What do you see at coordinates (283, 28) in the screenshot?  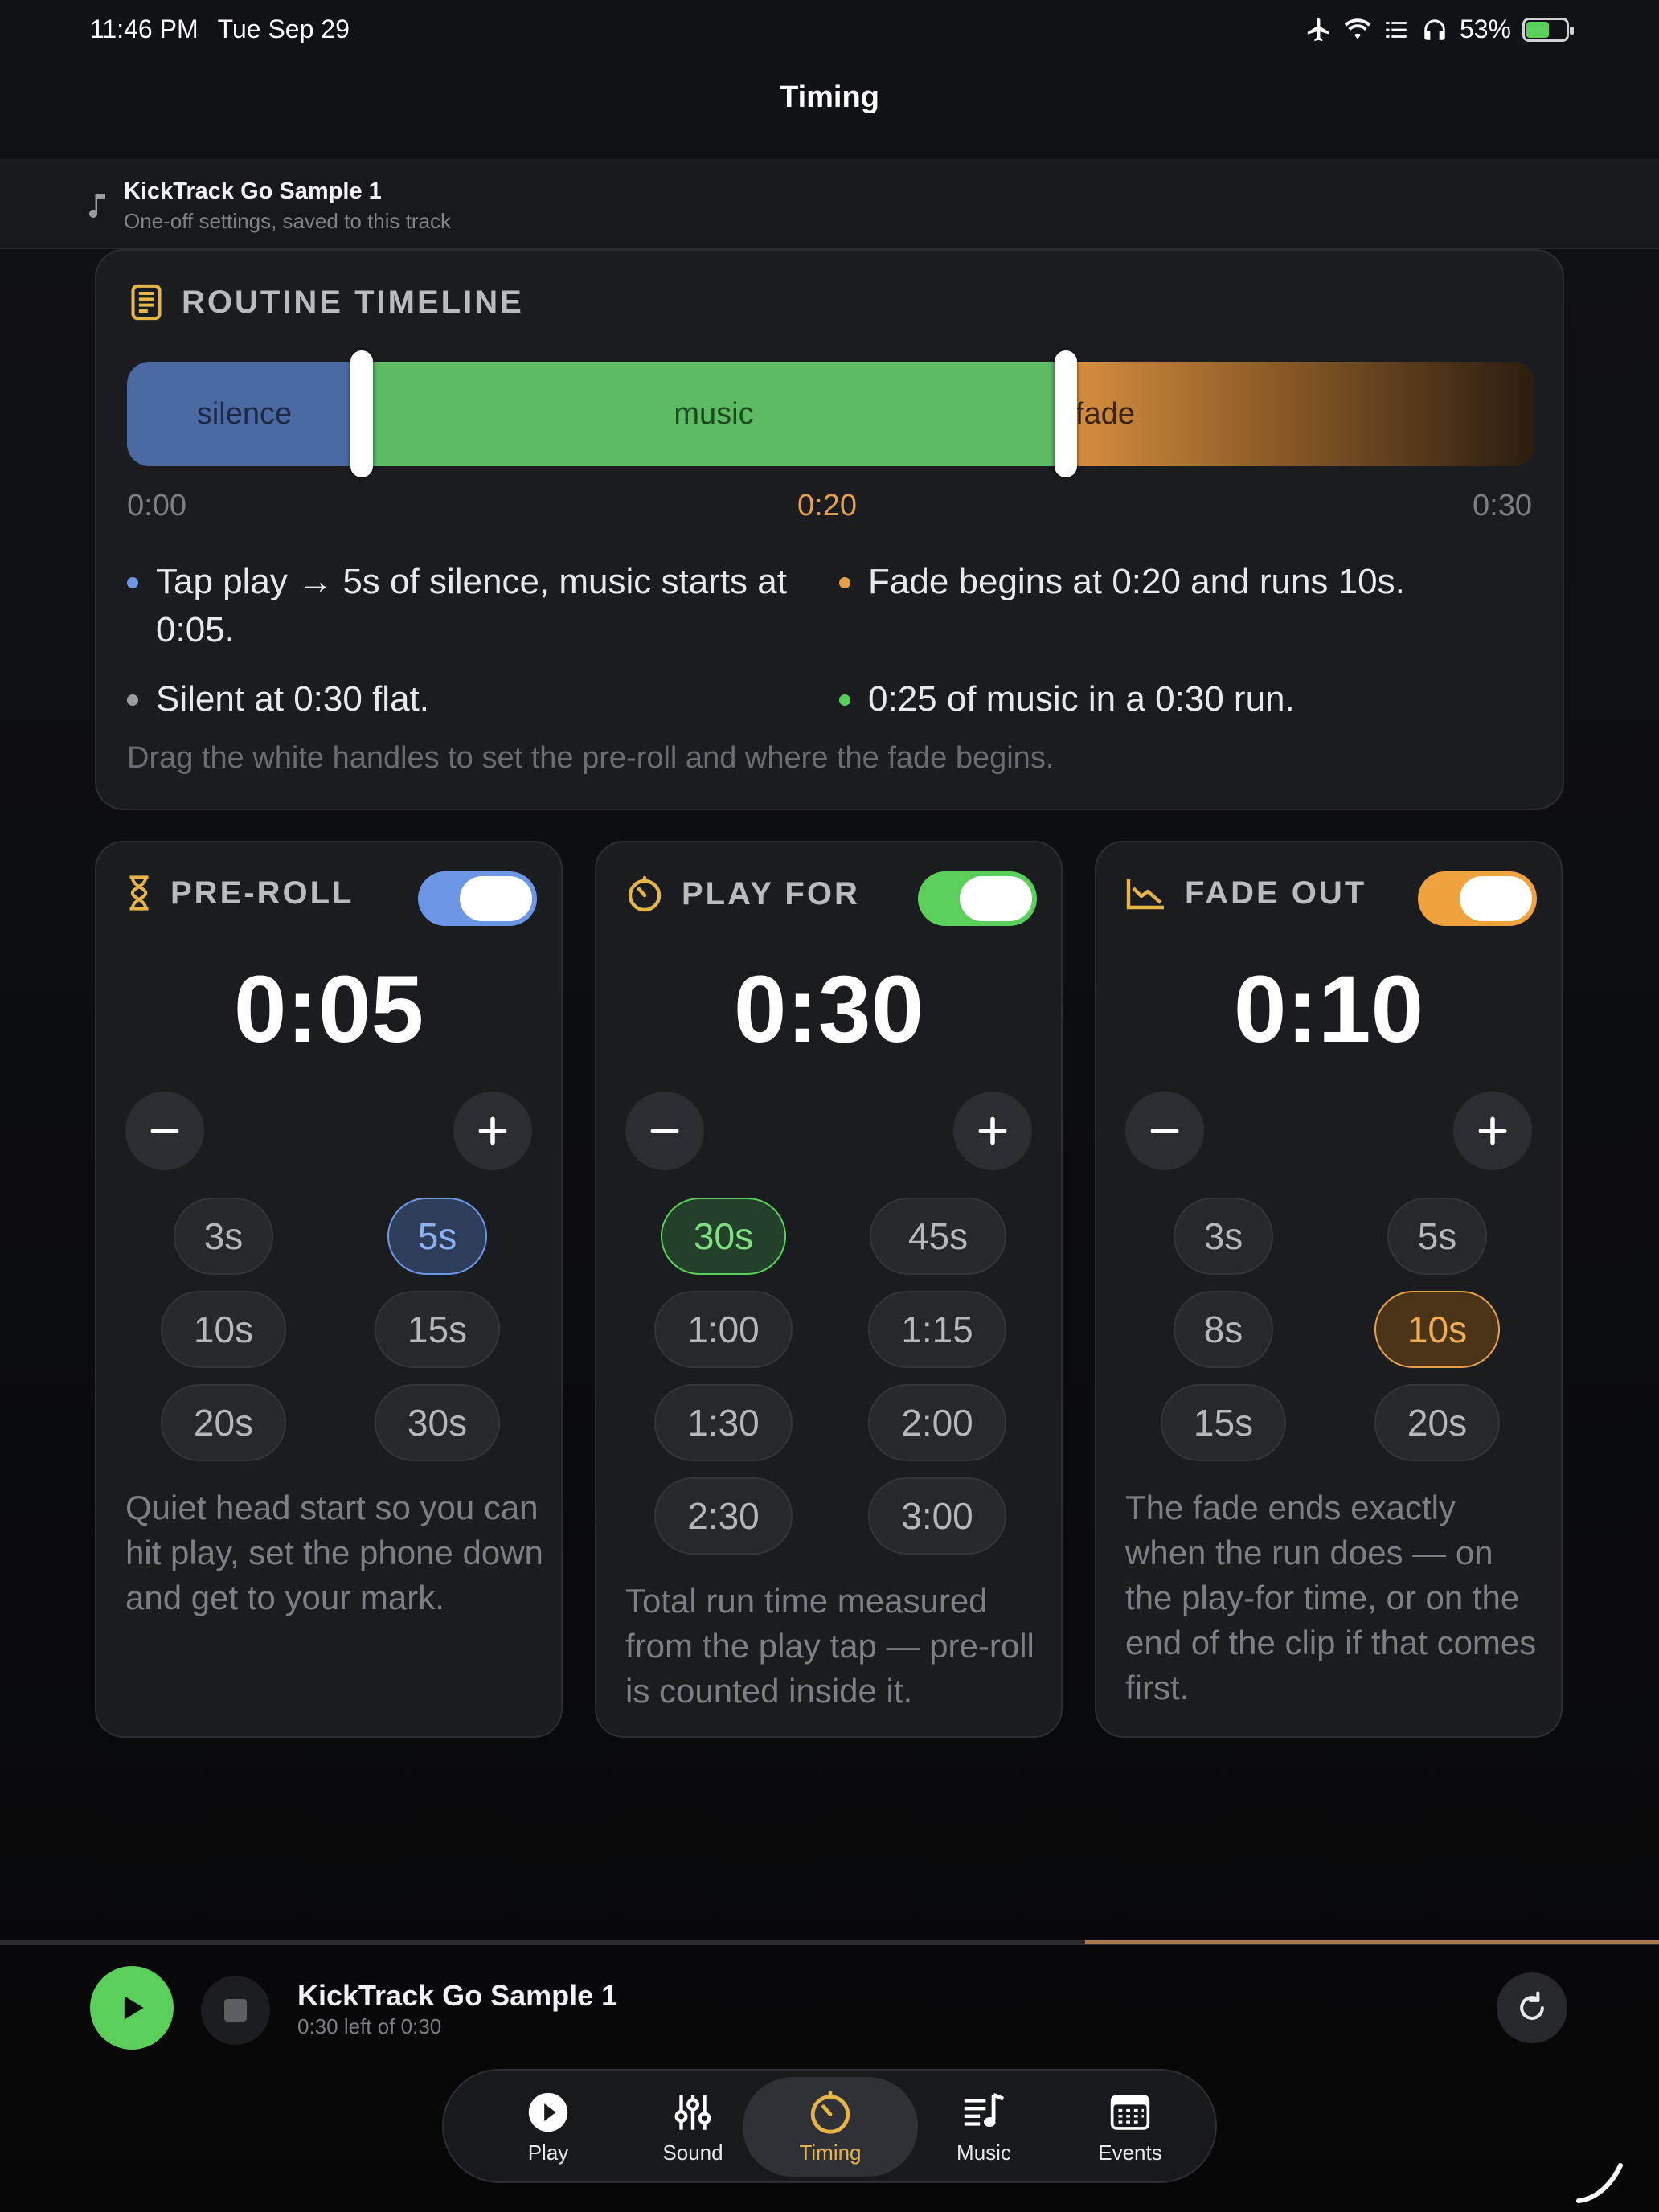 I see `status-date: Tue Sep 29` at bounding box center [283, 28].